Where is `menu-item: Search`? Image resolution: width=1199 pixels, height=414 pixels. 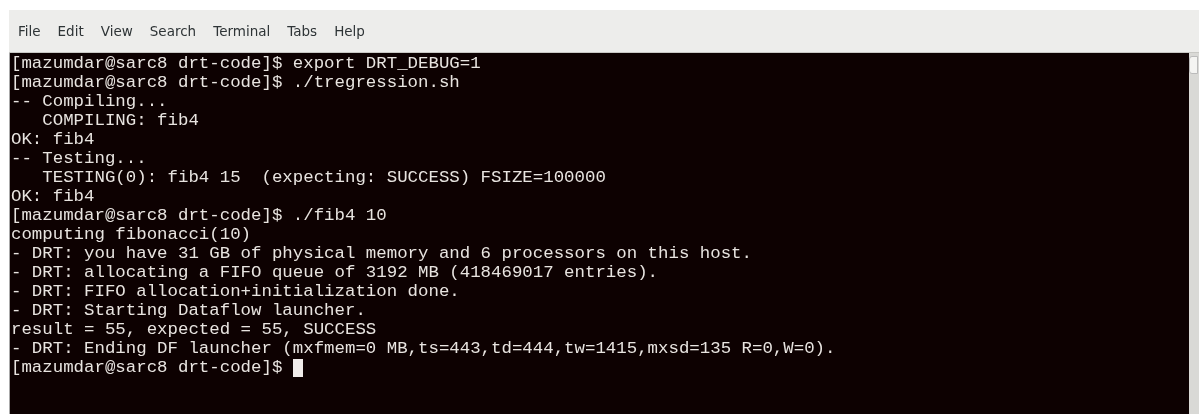 menu-item: Search is located at coordinates (173, 31).